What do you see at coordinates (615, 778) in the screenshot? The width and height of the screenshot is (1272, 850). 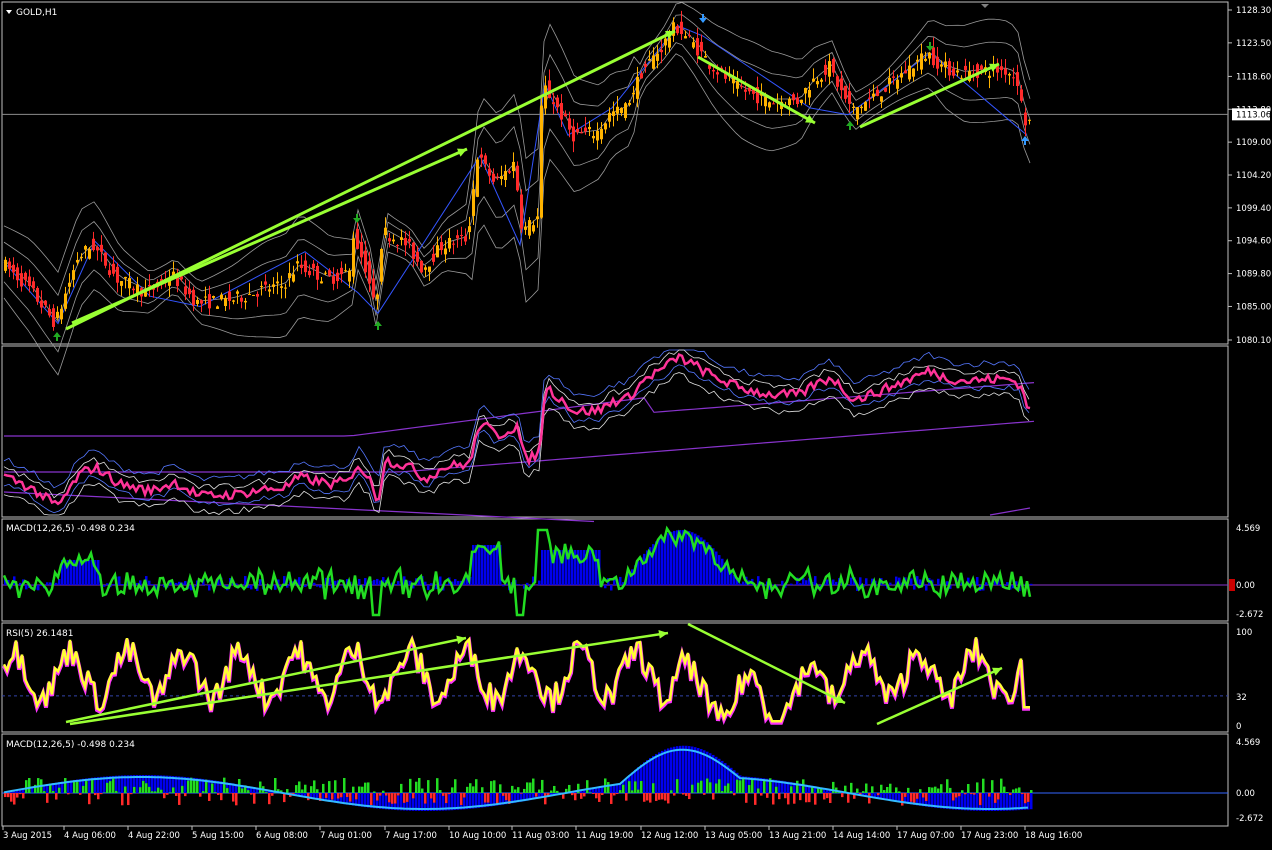 I see `macd-lower-pane` at bounding box center [615, 778].